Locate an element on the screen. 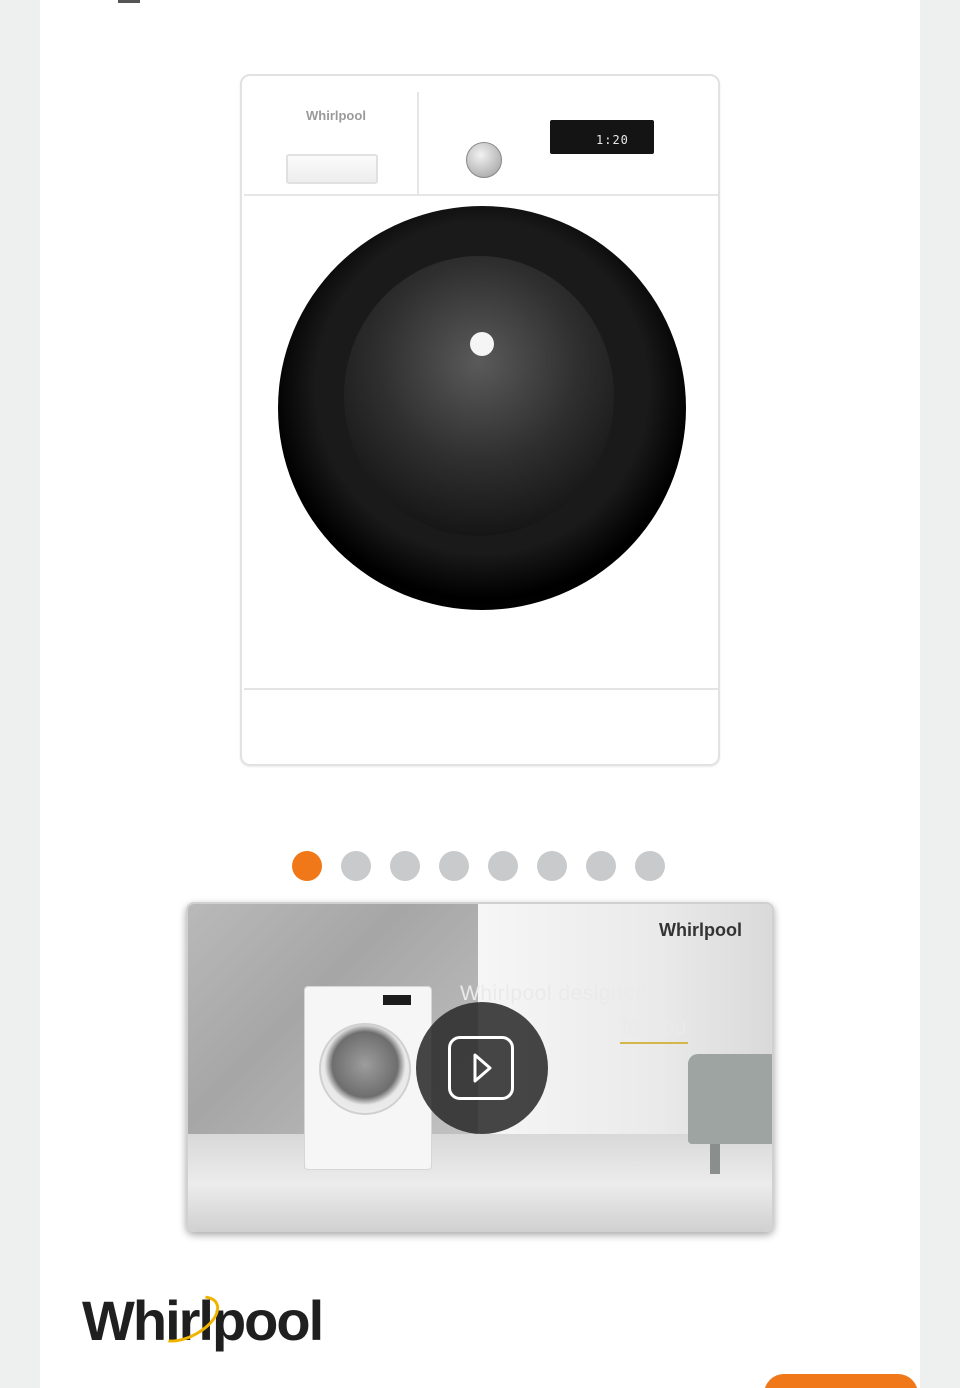 Image resolution: width=960 pixels, height=1388 pixels. drum-light-reflection is located at coordinates (482, 344).